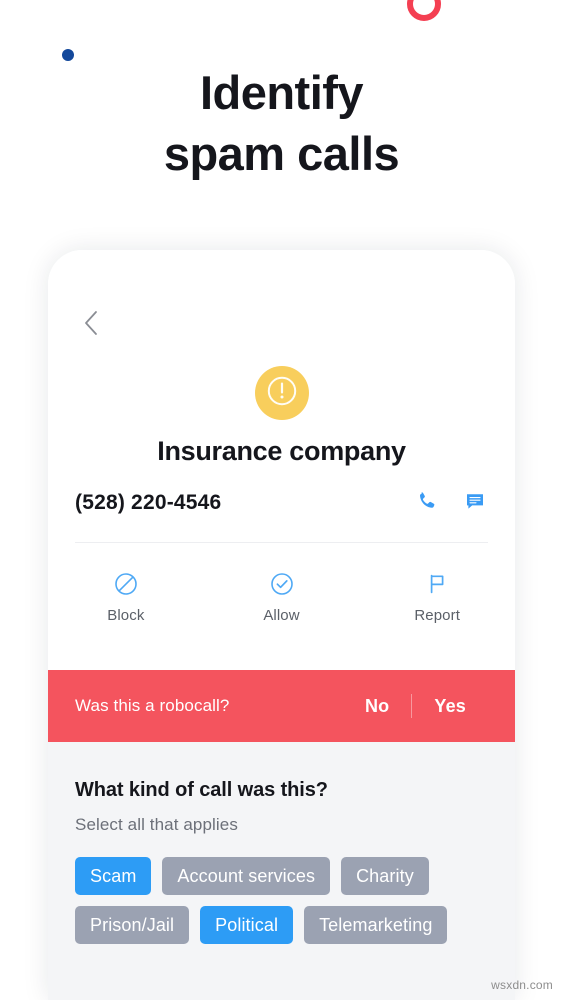 The height and width of the screenshot is (1000, 563). I want to click on robocall-question: Was this a robocall?, so click(152, 705).